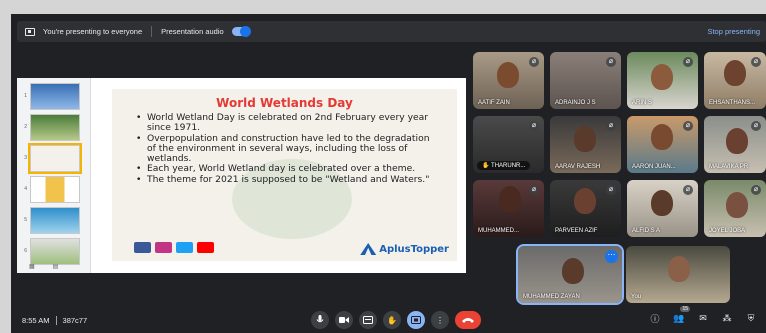 The image size is (766, 333). Describe the element at coordinates (685, 309) in the screenshot. I see `people-count-badge: 15` at that location.